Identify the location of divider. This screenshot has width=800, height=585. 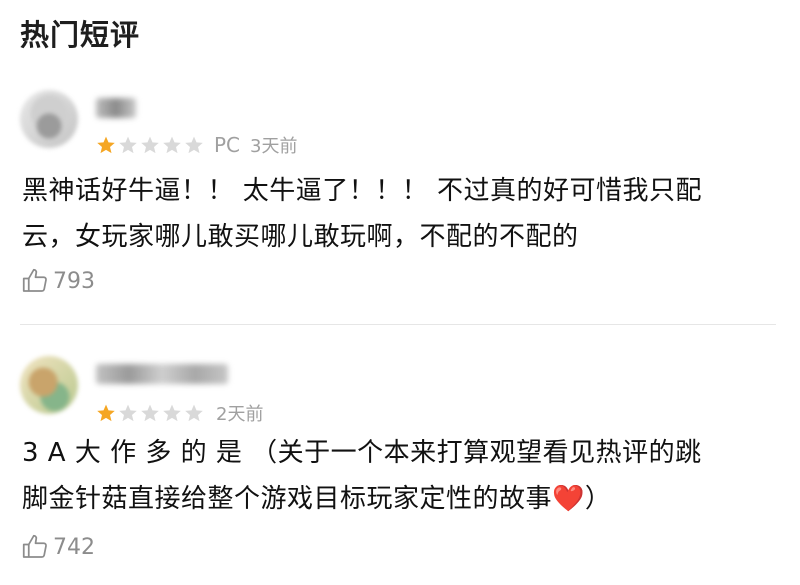
(398, 324).